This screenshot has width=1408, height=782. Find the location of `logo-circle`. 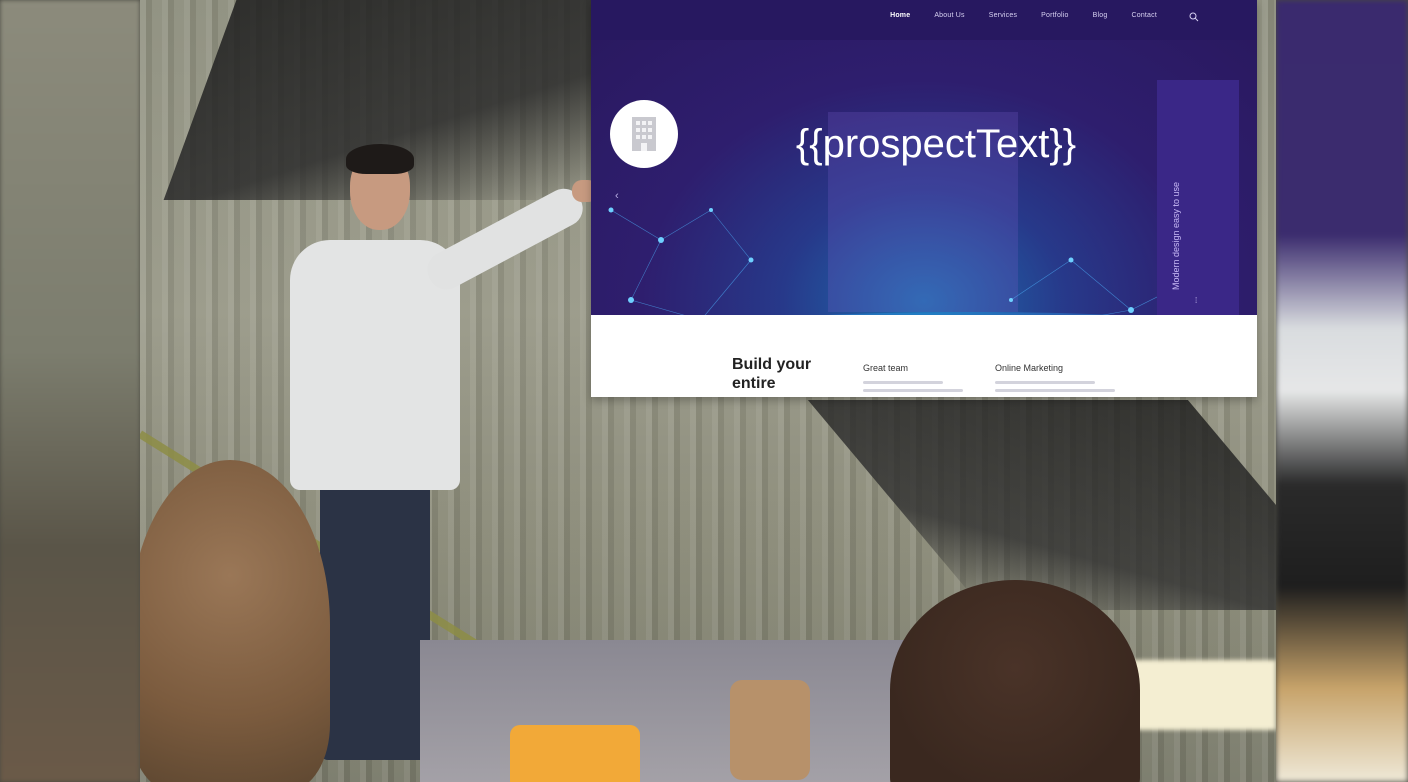

logo-circle is located at coordinates (644, 134).